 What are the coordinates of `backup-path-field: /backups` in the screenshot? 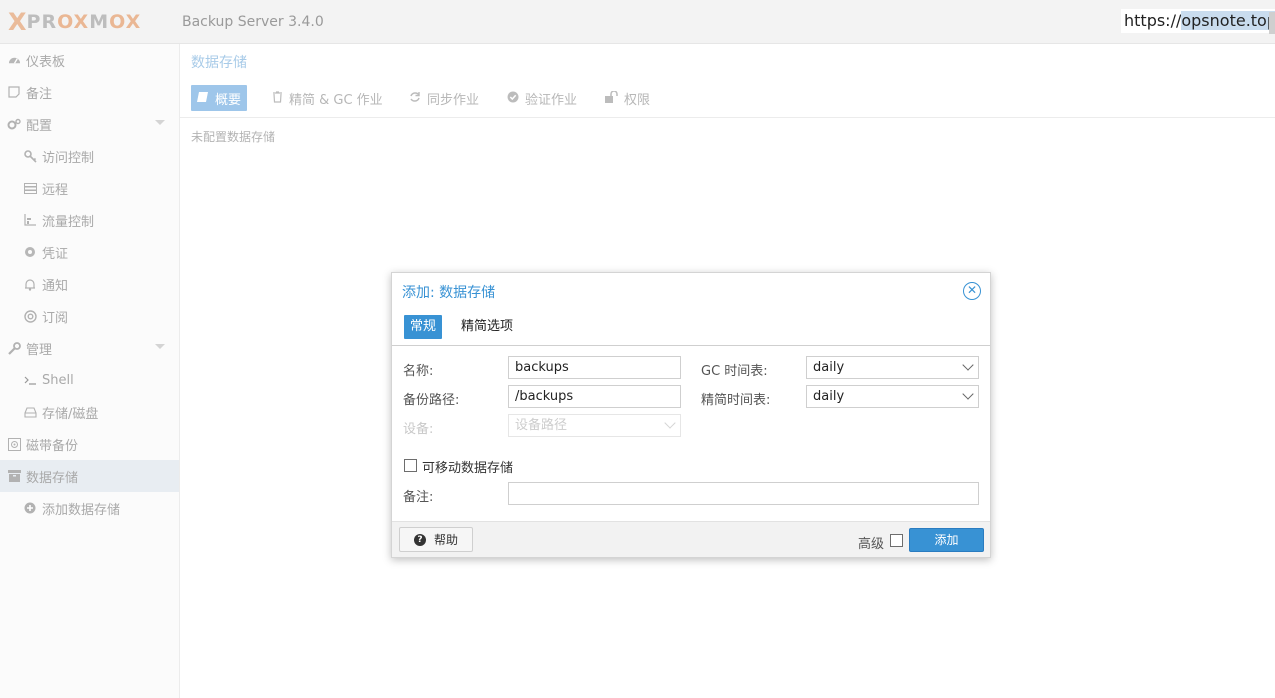 It's located at (594, 396).